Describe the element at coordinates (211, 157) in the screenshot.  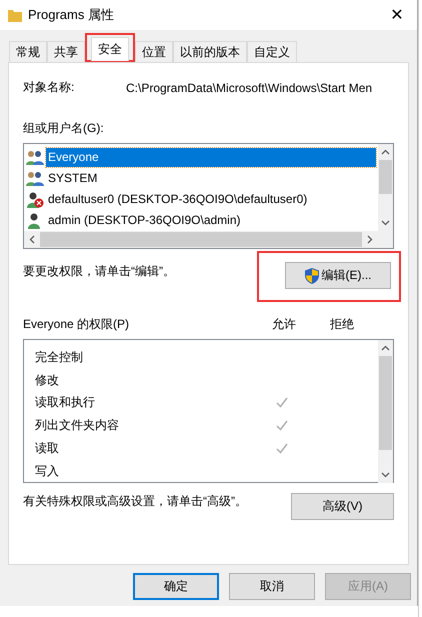
I see `user-item: Everyone` at that location.